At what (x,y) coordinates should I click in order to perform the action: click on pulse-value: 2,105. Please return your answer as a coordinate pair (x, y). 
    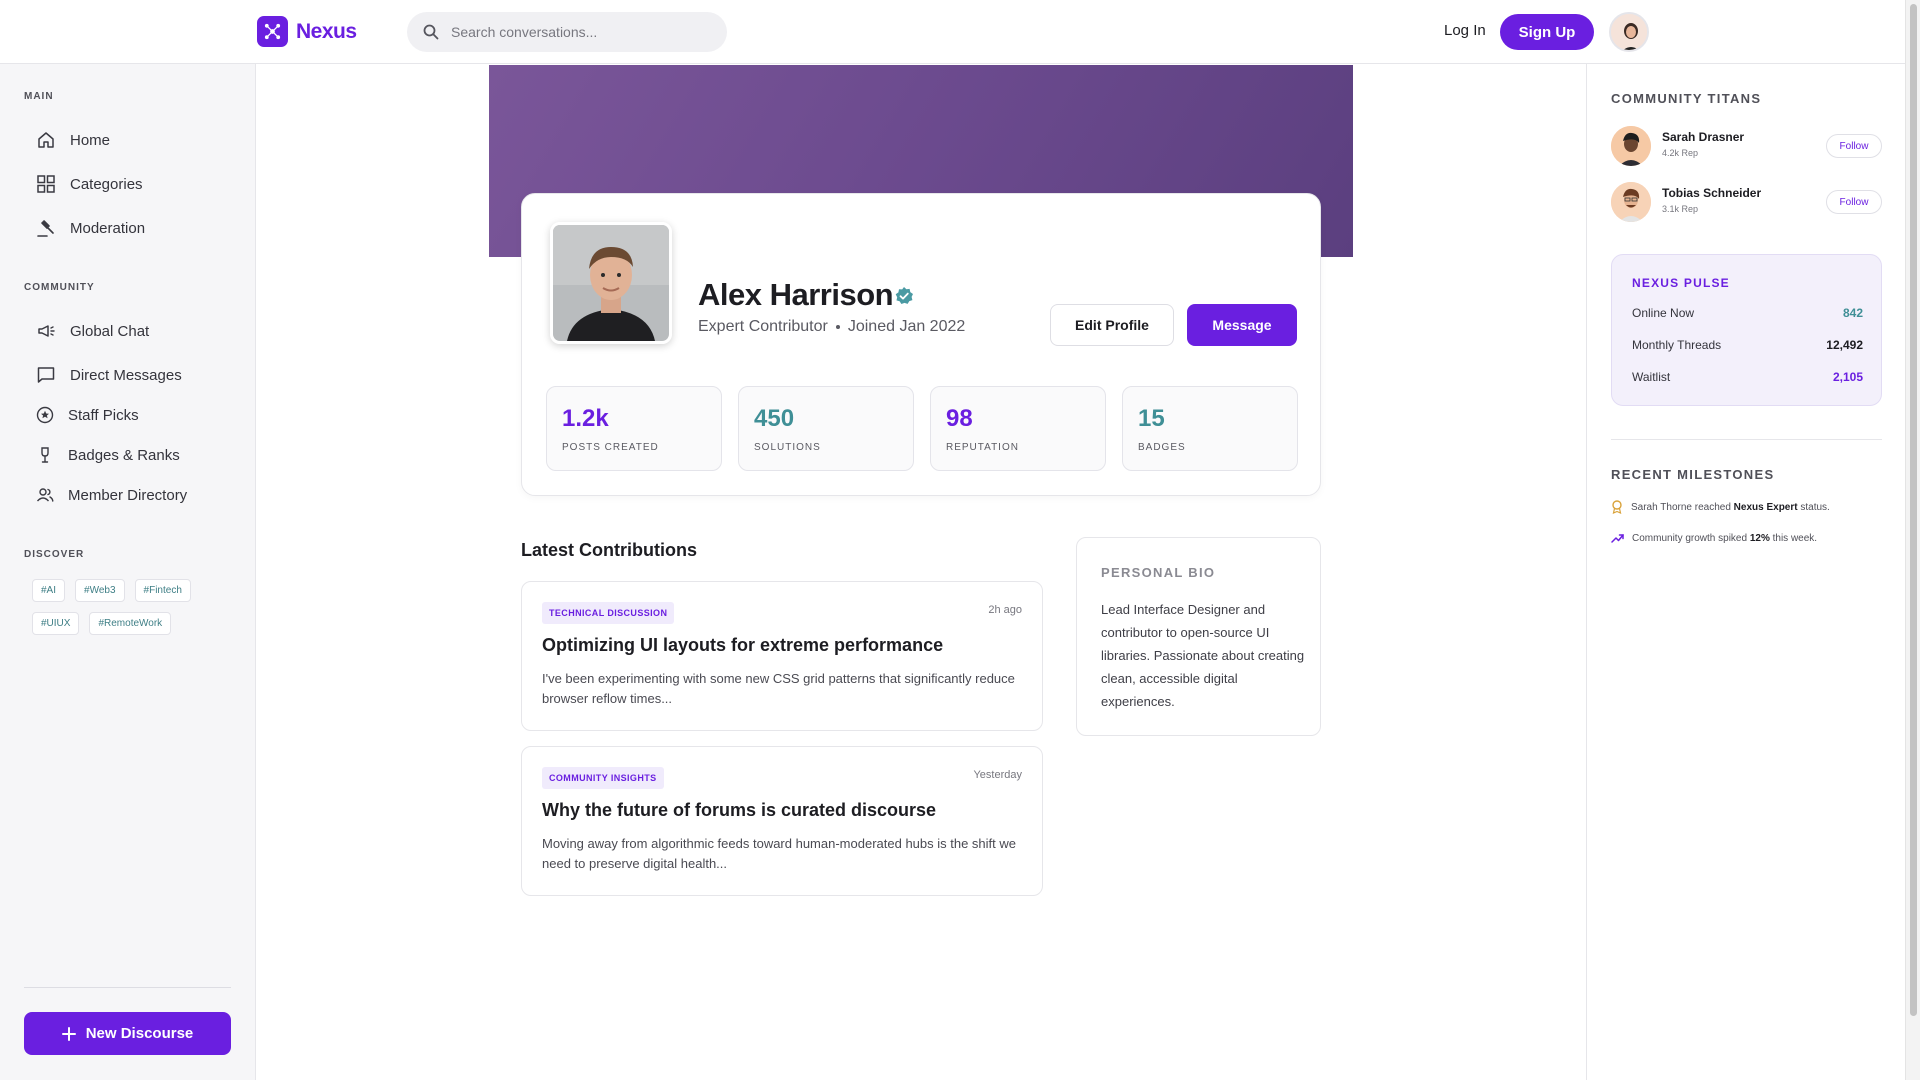
    Looking at the image, I should click on (1847, 377).